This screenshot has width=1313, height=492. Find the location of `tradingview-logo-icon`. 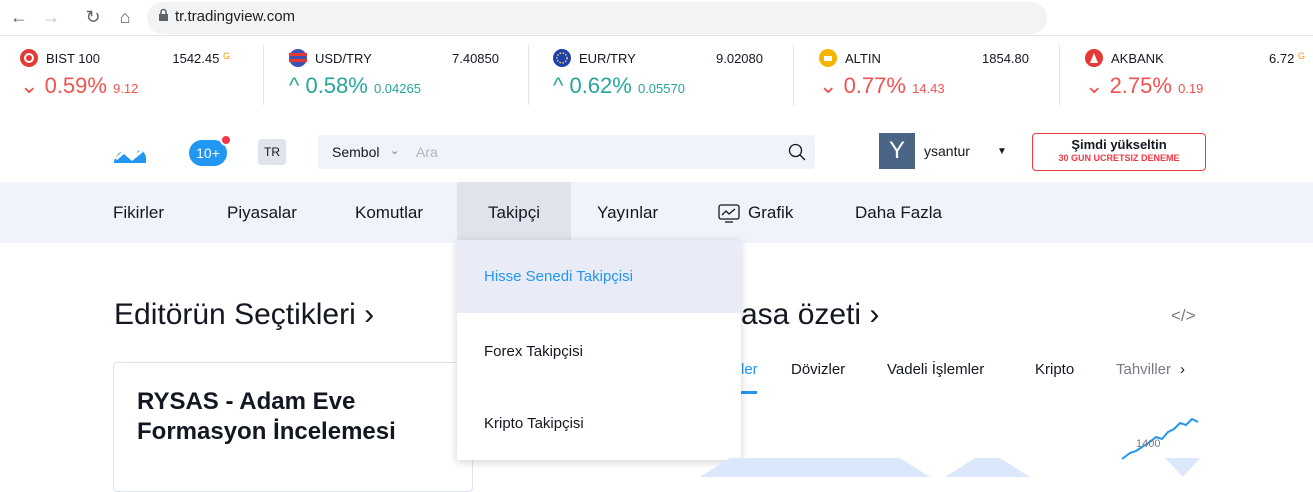

tradingview-logo-icon is located at coordinates (130, 154).